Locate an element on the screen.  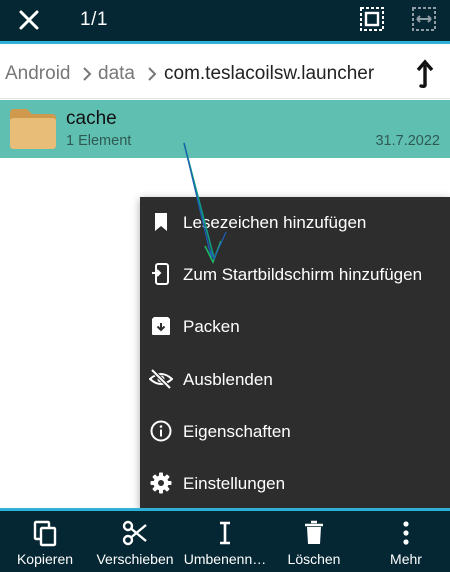
selection-count: 1/1 is located at coordinates (94, 19).